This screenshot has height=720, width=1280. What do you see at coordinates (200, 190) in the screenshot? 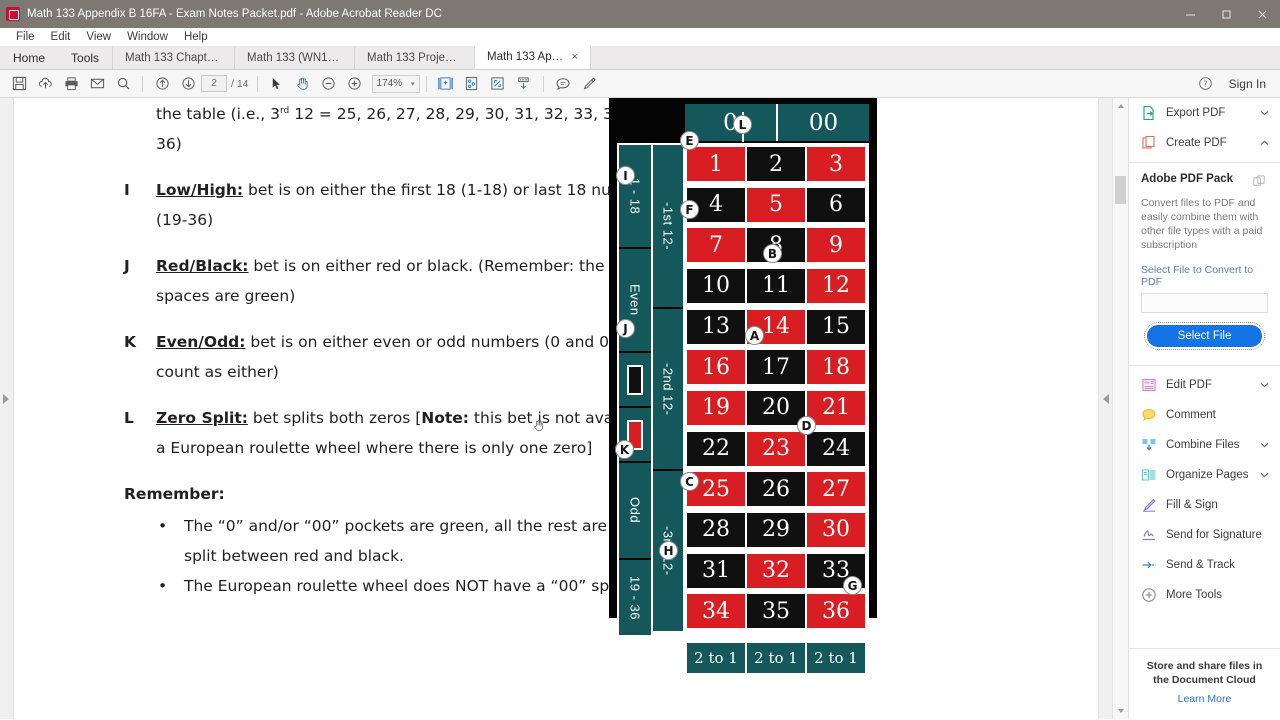
I see `list-item-term: Low/High:` at bounding box center [200, 190].